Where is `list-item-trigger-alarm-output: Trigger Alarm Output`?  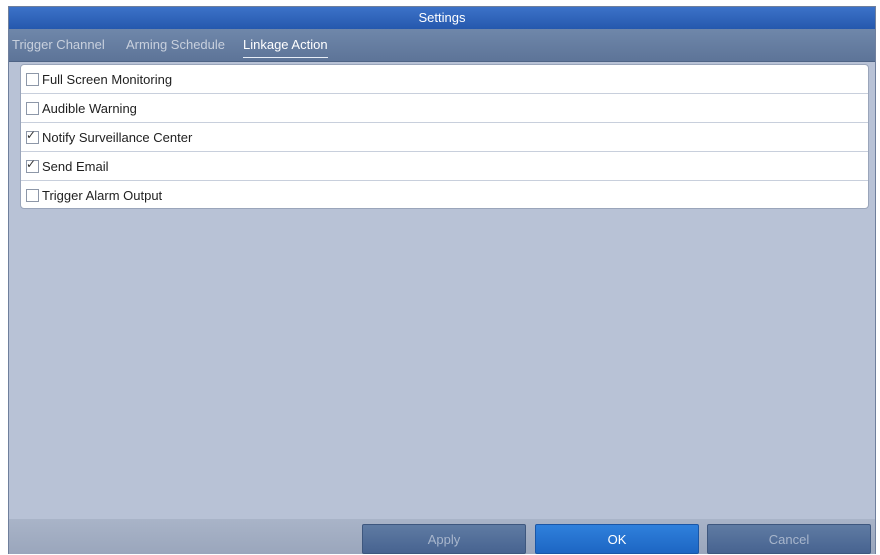 list-item-trigger-alarm-output: Trigger Alarm Output is located at coordinates (444, 194).